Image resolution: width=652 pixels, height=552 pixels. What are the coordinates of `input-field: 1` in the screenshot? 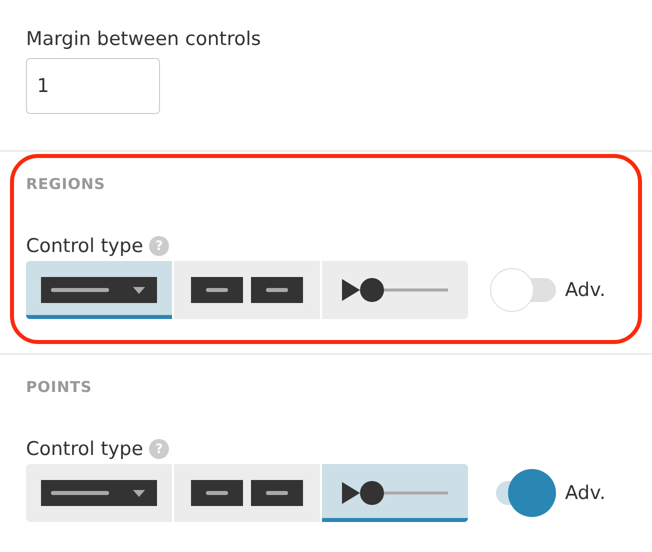 It's located at (93, 86).